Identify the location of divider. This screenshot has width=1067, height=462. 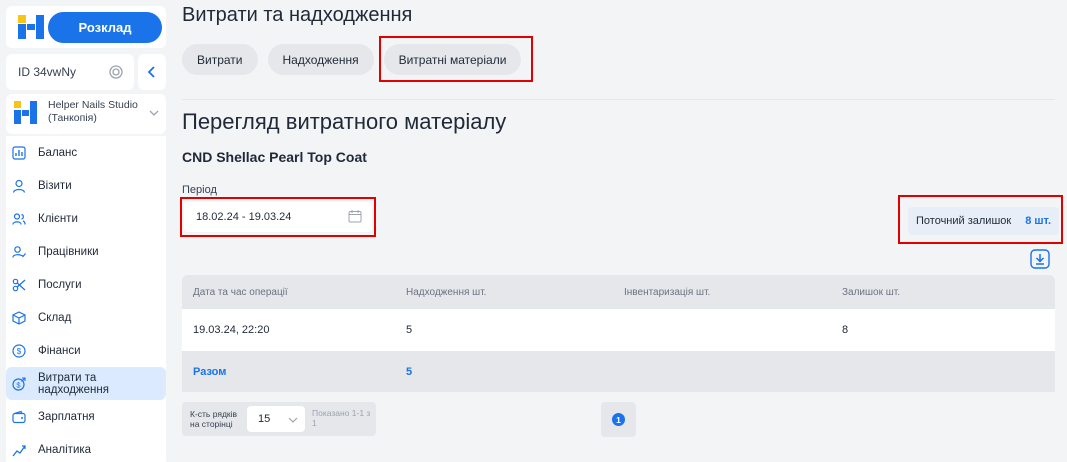
(618, 99).